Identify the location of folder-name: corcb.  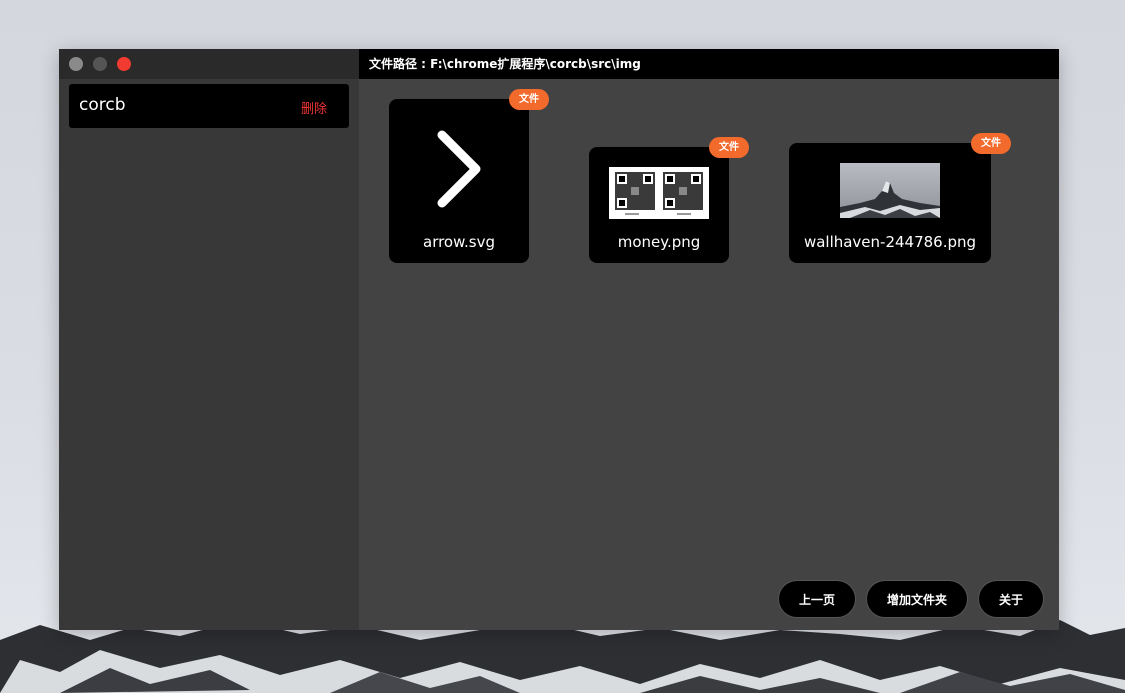
(102, 105).